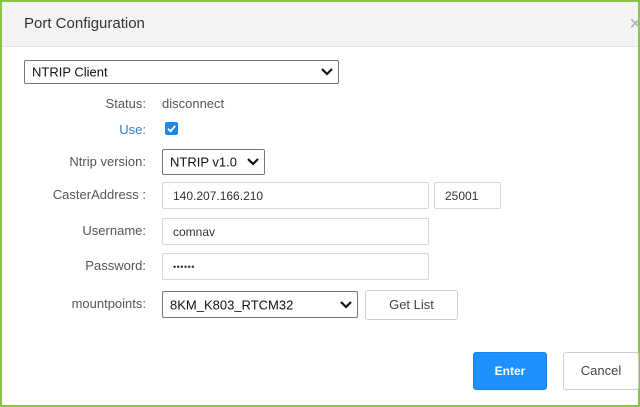  I want to click on caster-address-input: 140.207.166.210, so click(295, 195).